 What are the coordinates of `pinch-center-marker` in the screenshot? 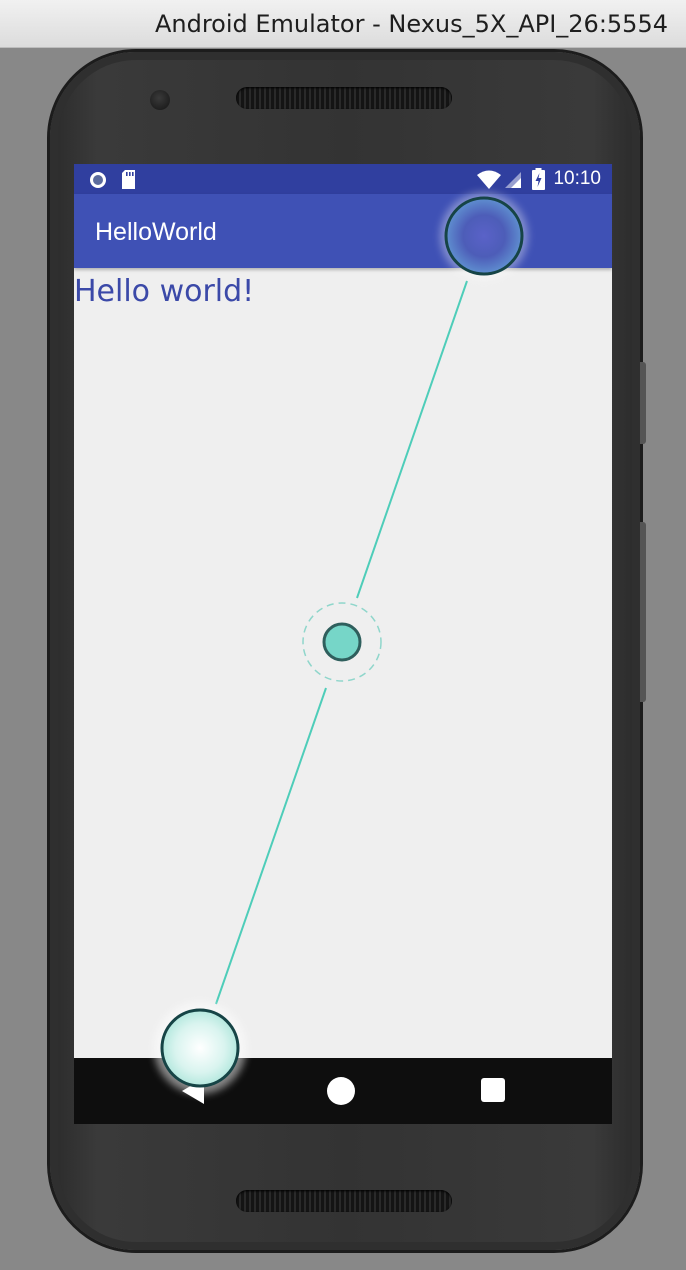 It's located at (342, 642).